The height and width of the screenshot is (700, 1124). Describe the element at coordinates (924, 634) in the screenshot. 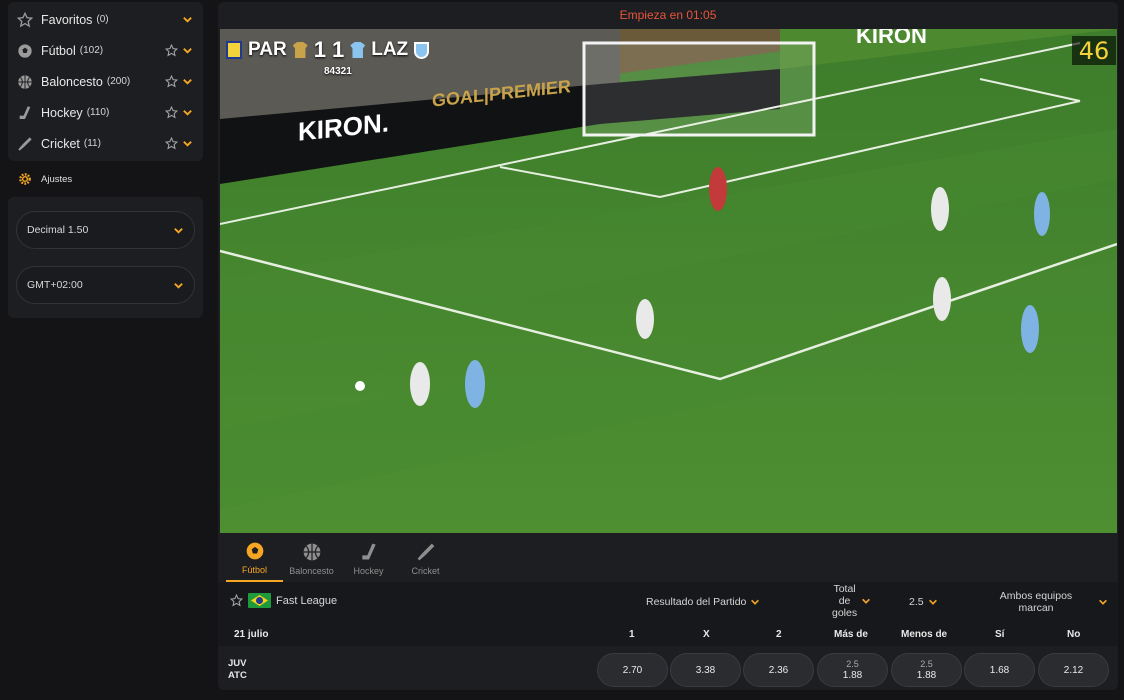

I see `col-under: Menos de` at that location.